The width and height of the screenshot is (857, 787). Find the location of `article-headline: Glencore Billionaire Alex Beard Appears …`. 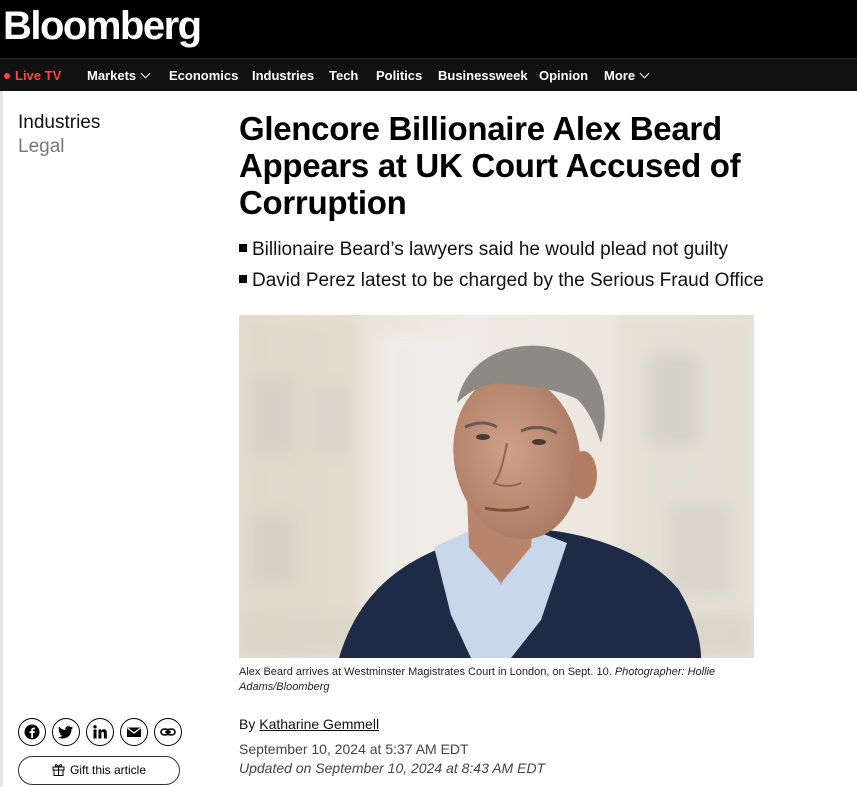

article-headline: Glencore Billionaire Alex Beard Appears … is located at coordinates (490, 165).